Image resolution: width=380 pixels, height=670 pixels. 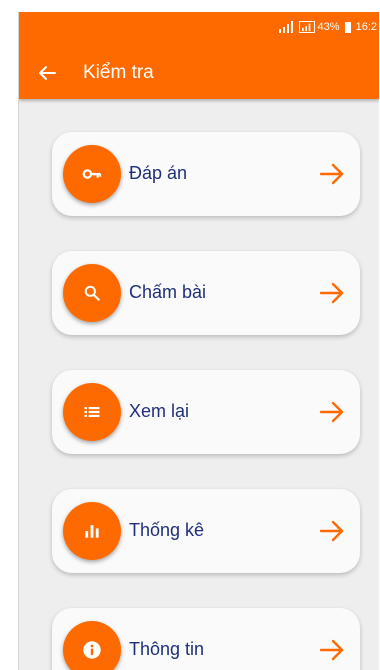 What do you see at coordinates (366, 27) in the screenshot?
I see `clock: 16:2` at bounding box center [366, 27].